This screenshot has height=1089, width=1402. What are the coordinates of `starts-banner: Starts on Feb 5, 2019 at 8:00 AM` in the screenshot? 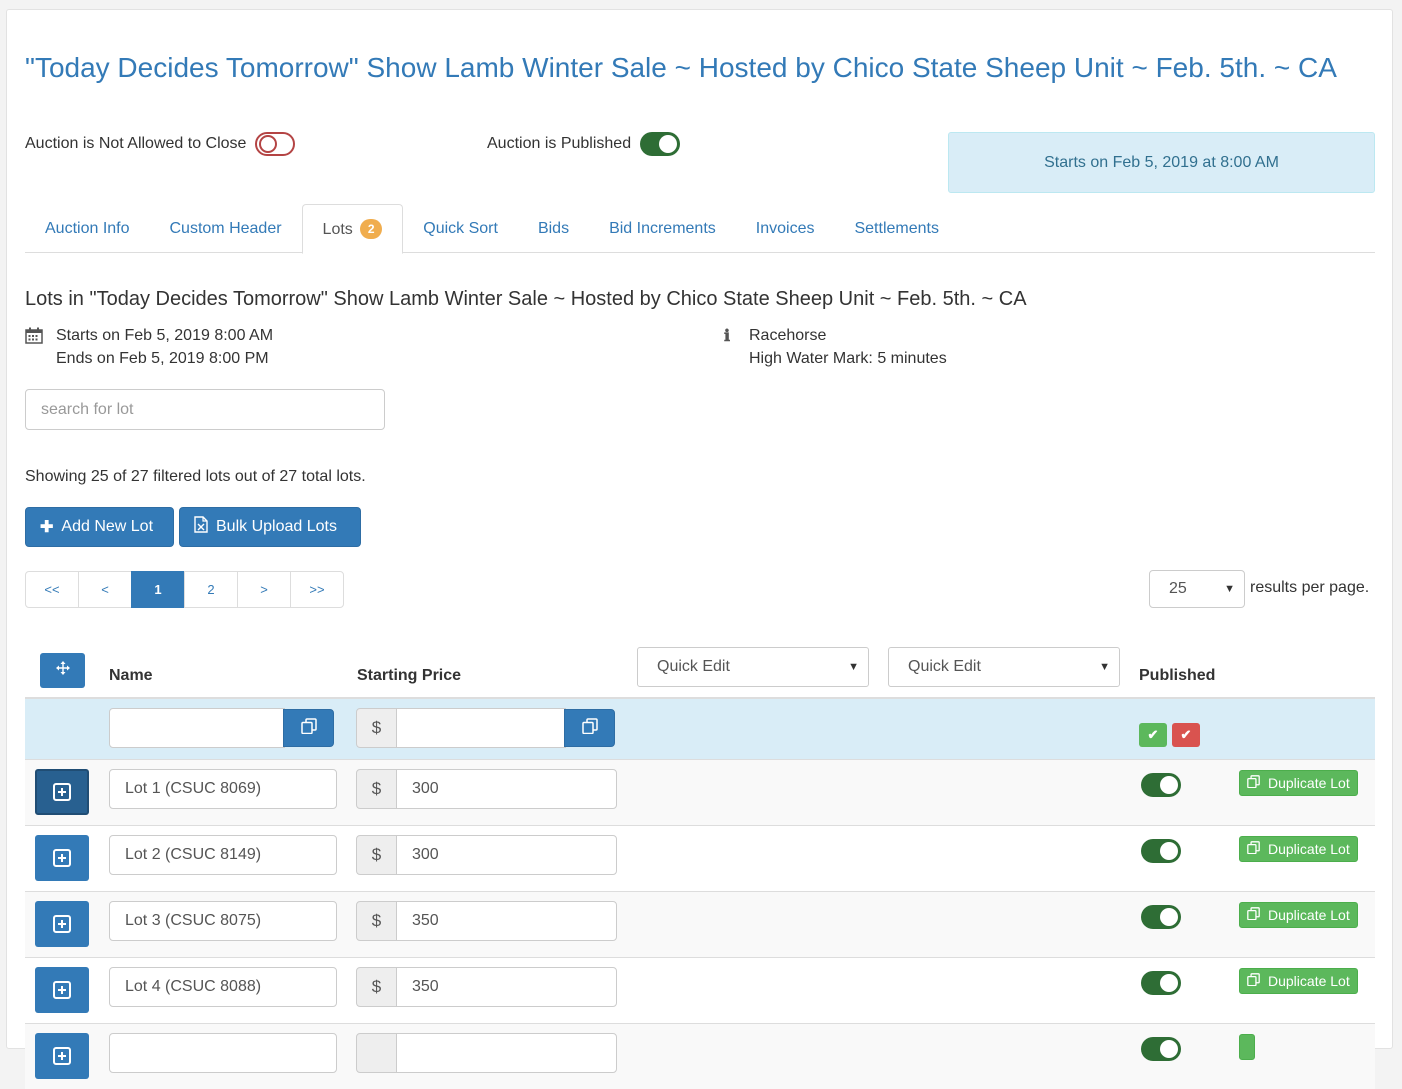 It's located at (1161, 162).